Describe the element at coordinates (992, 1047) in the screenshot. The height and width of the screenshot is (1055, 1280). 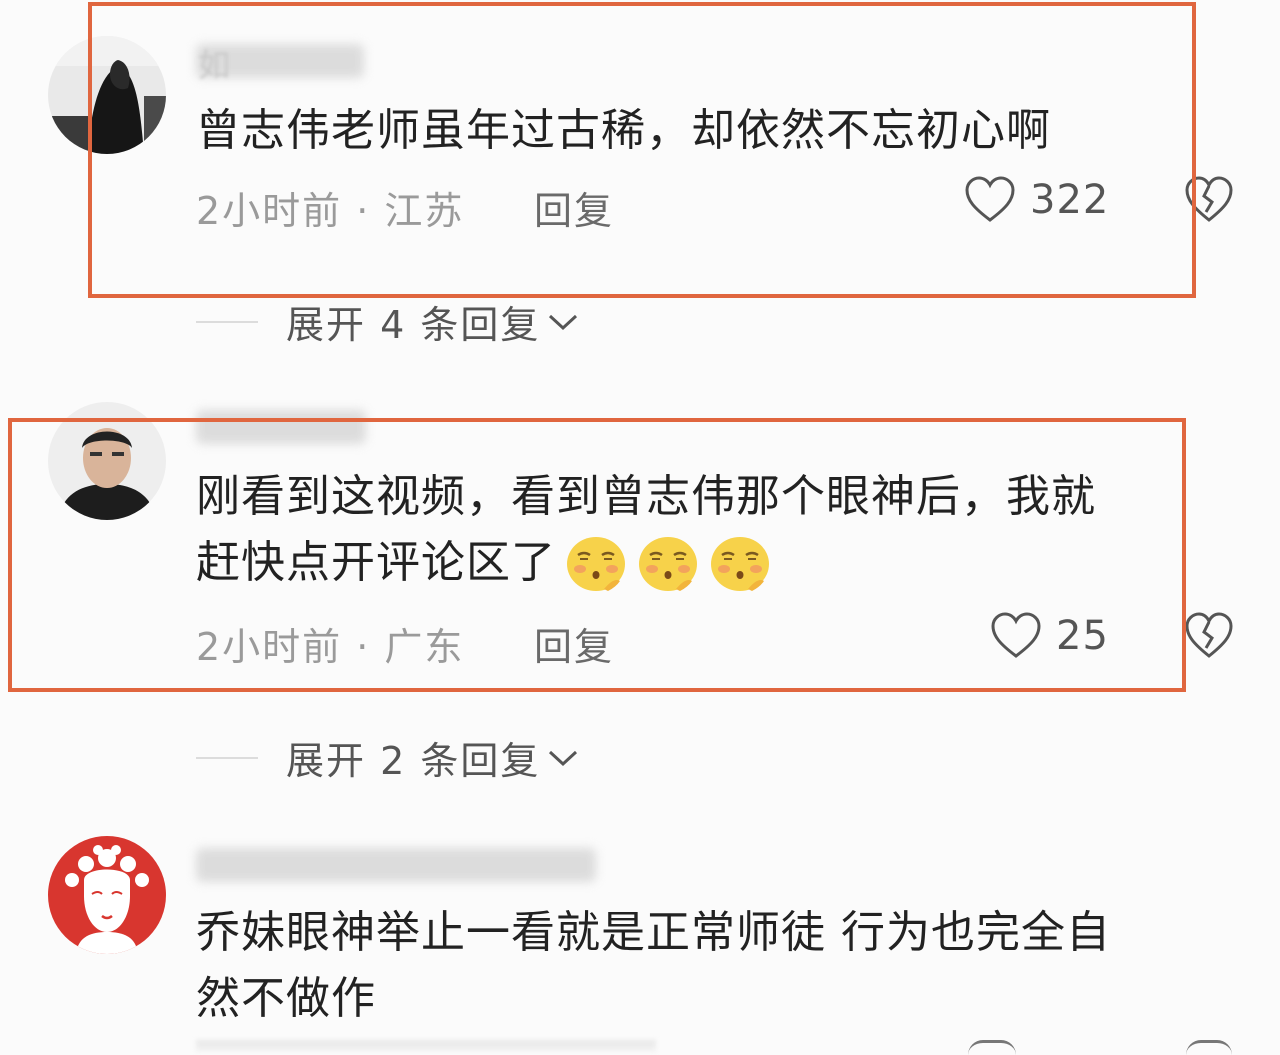
I see `heart-outline-icon` at that location.